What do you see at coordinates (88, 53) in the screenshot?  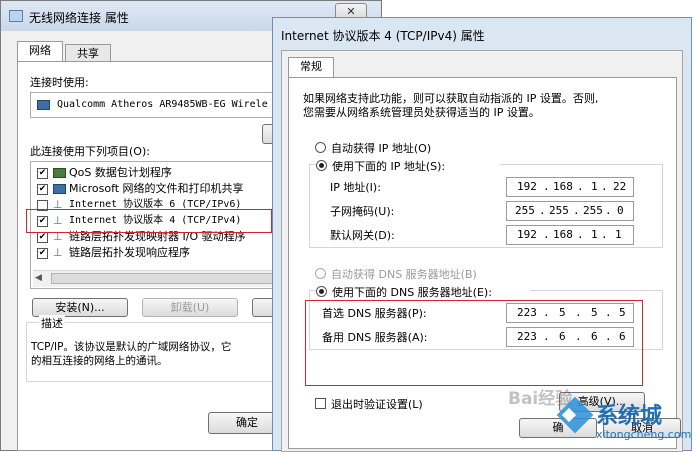 I see `tab-sharing: 共享` at bounding box center [88, 53].